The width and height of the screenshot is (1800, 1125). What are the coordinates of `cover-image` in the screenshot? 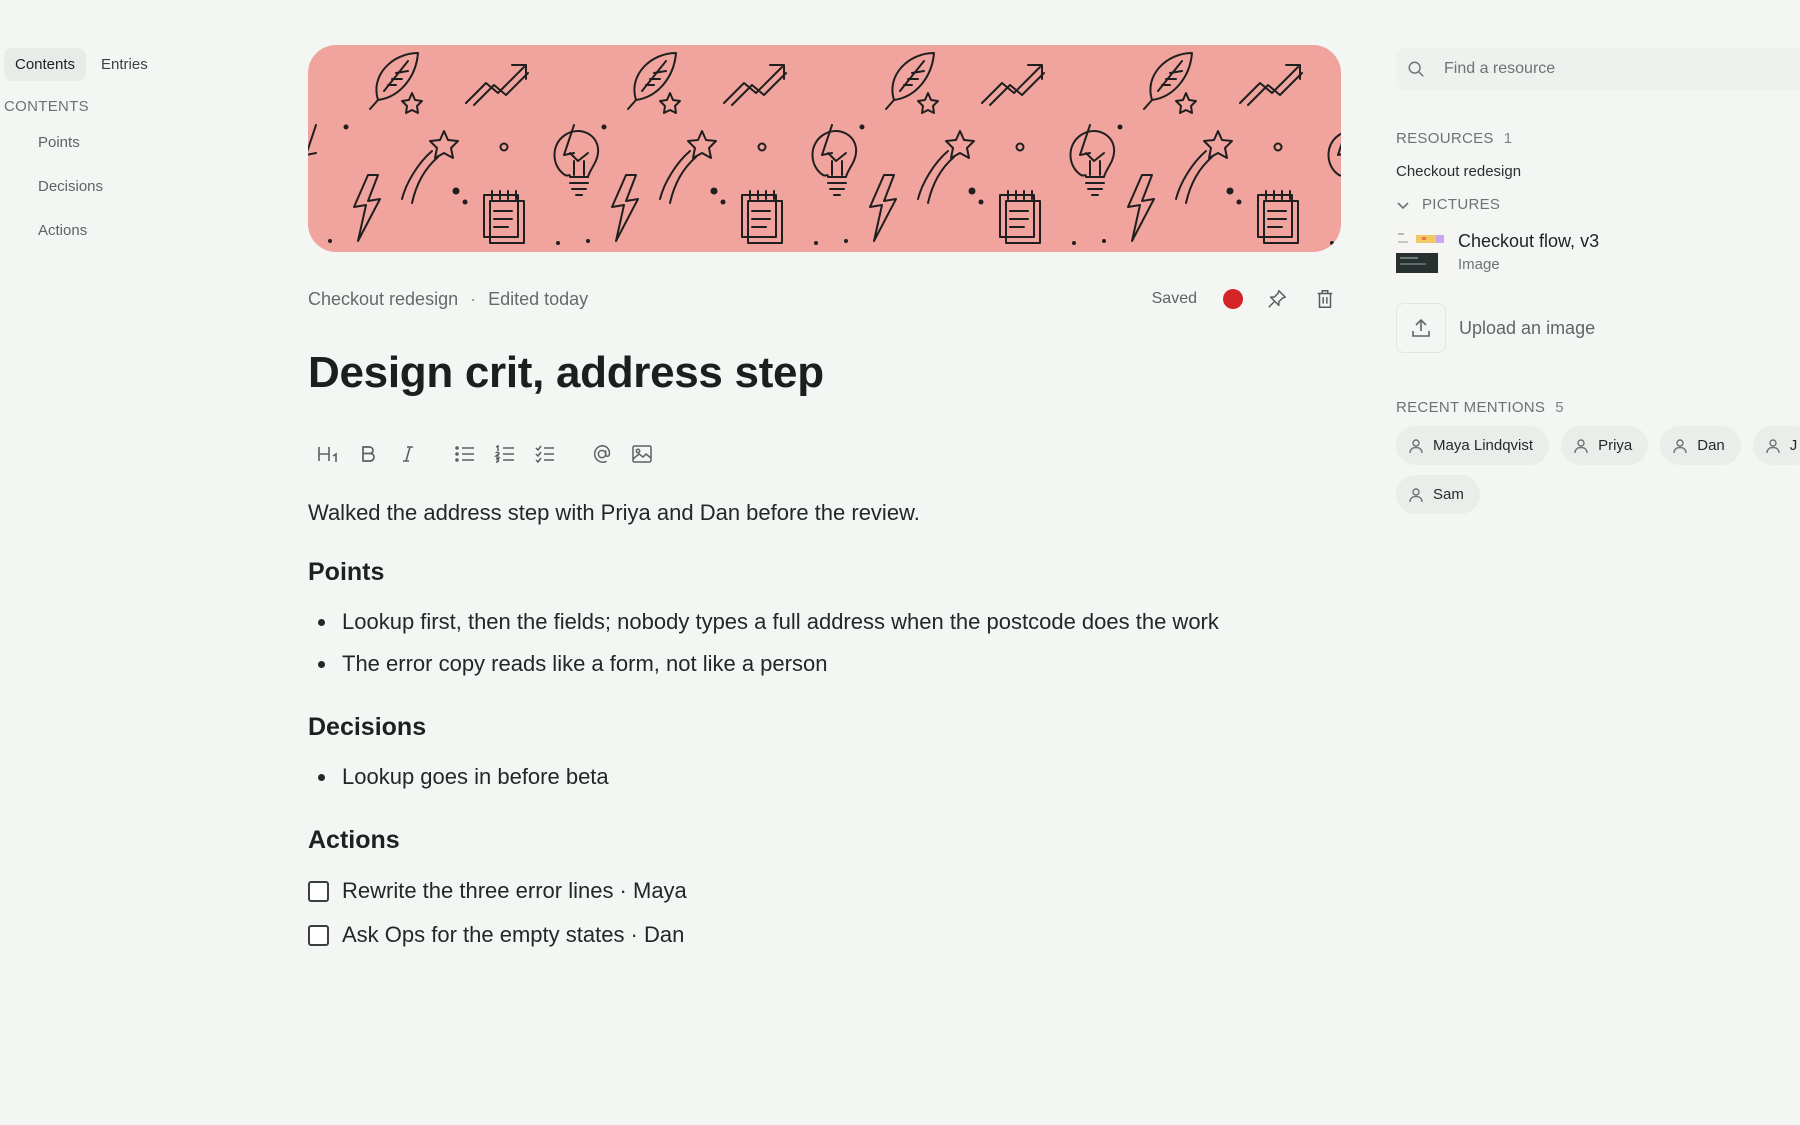 It's located at (824, 148).